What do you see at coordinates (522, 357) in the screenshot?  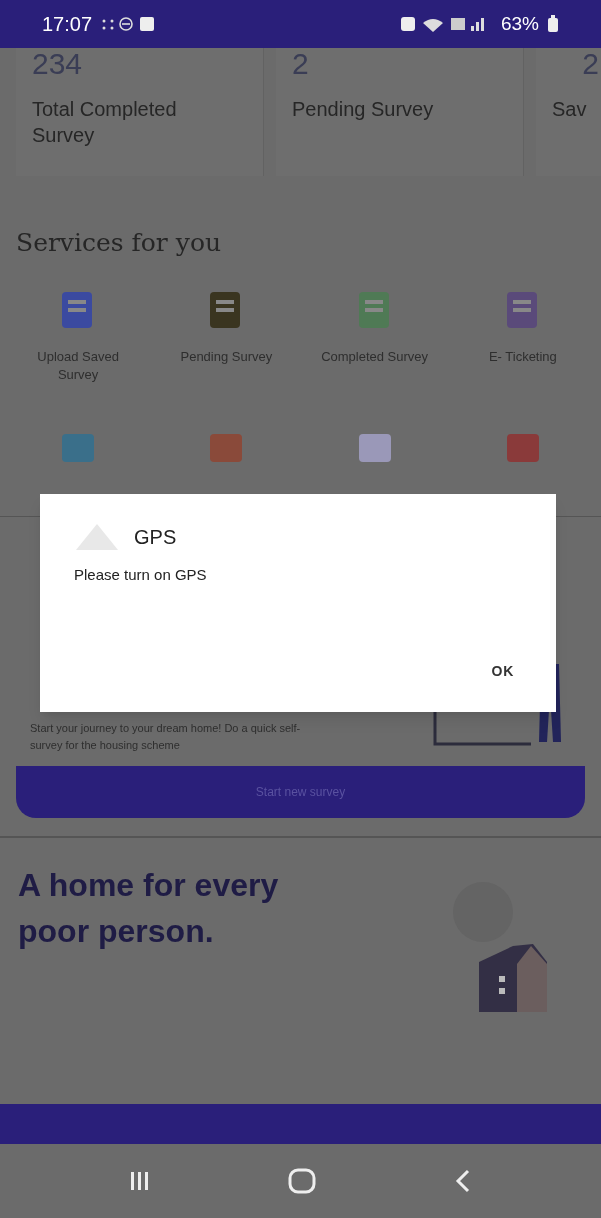 I see `service-tile: E- Ticketing` at bounding box center [522, 357].